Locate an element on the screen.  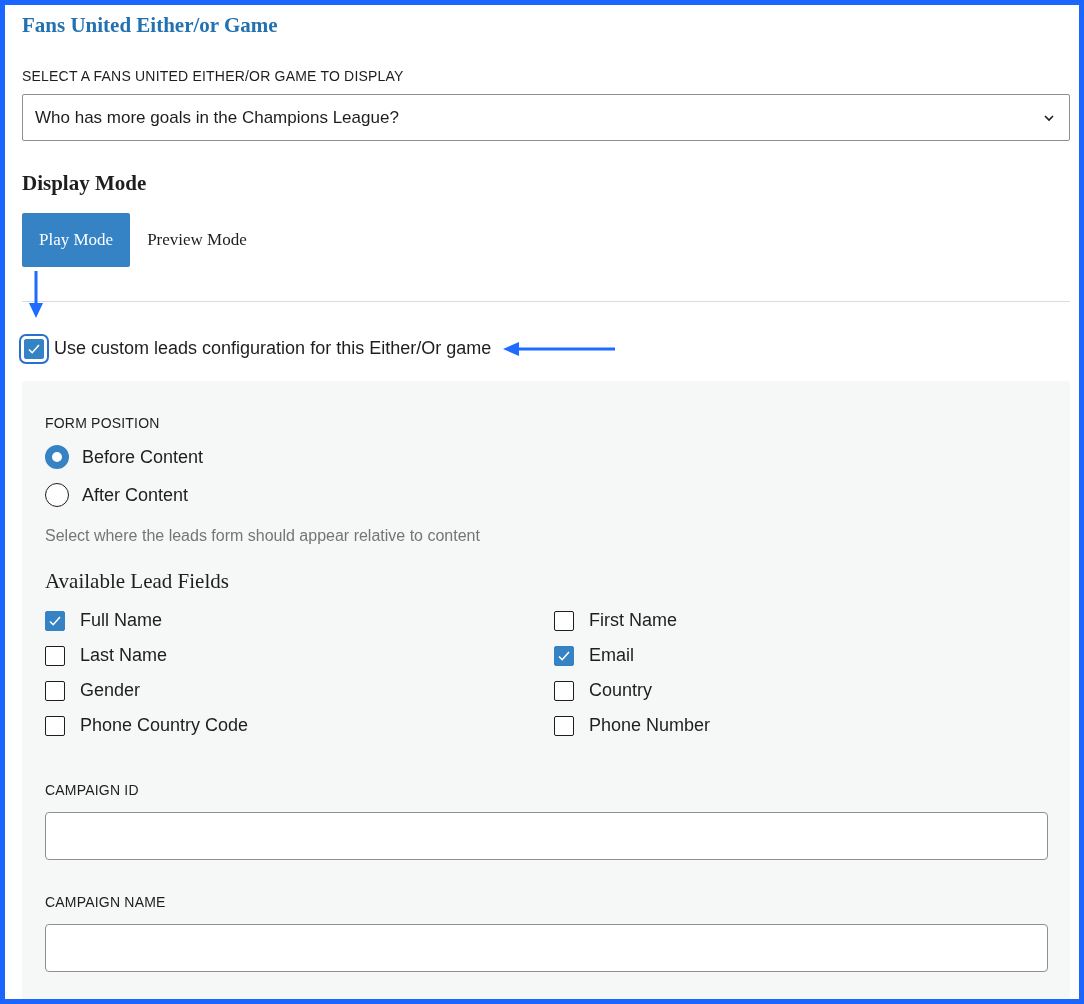
checkbox-label: Gender is located at coordinates (110, 690).